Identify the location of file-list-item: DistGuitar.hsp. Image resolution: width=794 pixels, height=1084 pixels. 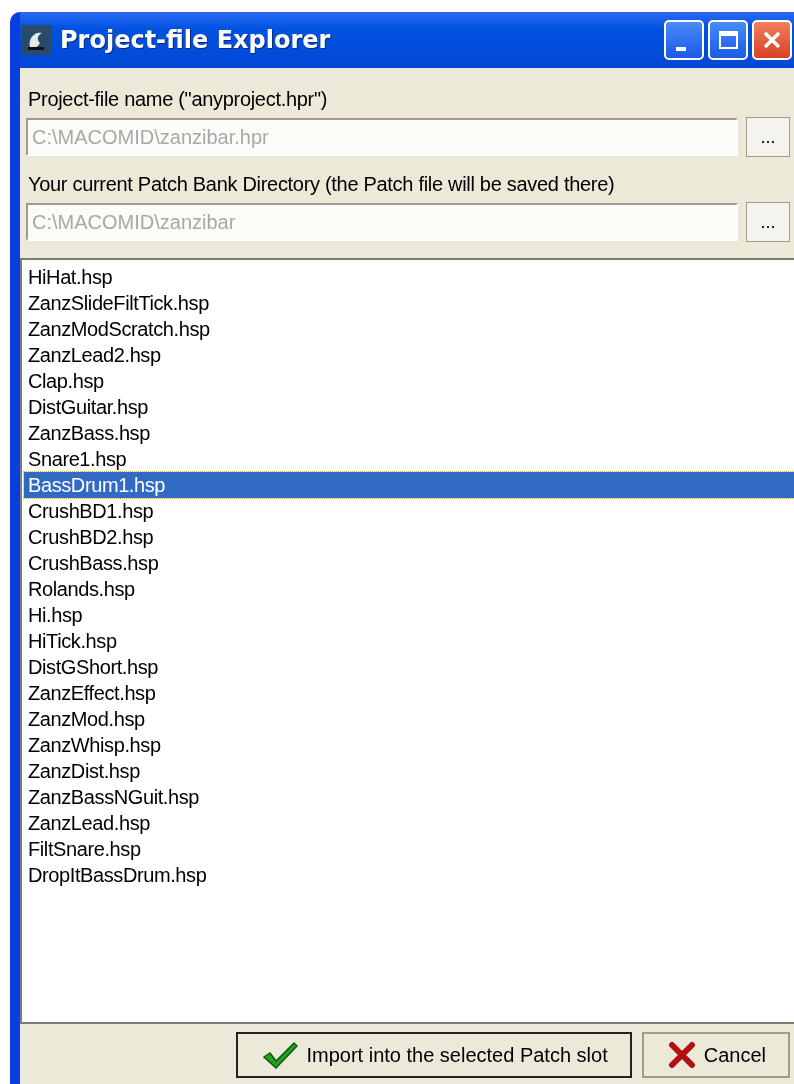
(409, 407).